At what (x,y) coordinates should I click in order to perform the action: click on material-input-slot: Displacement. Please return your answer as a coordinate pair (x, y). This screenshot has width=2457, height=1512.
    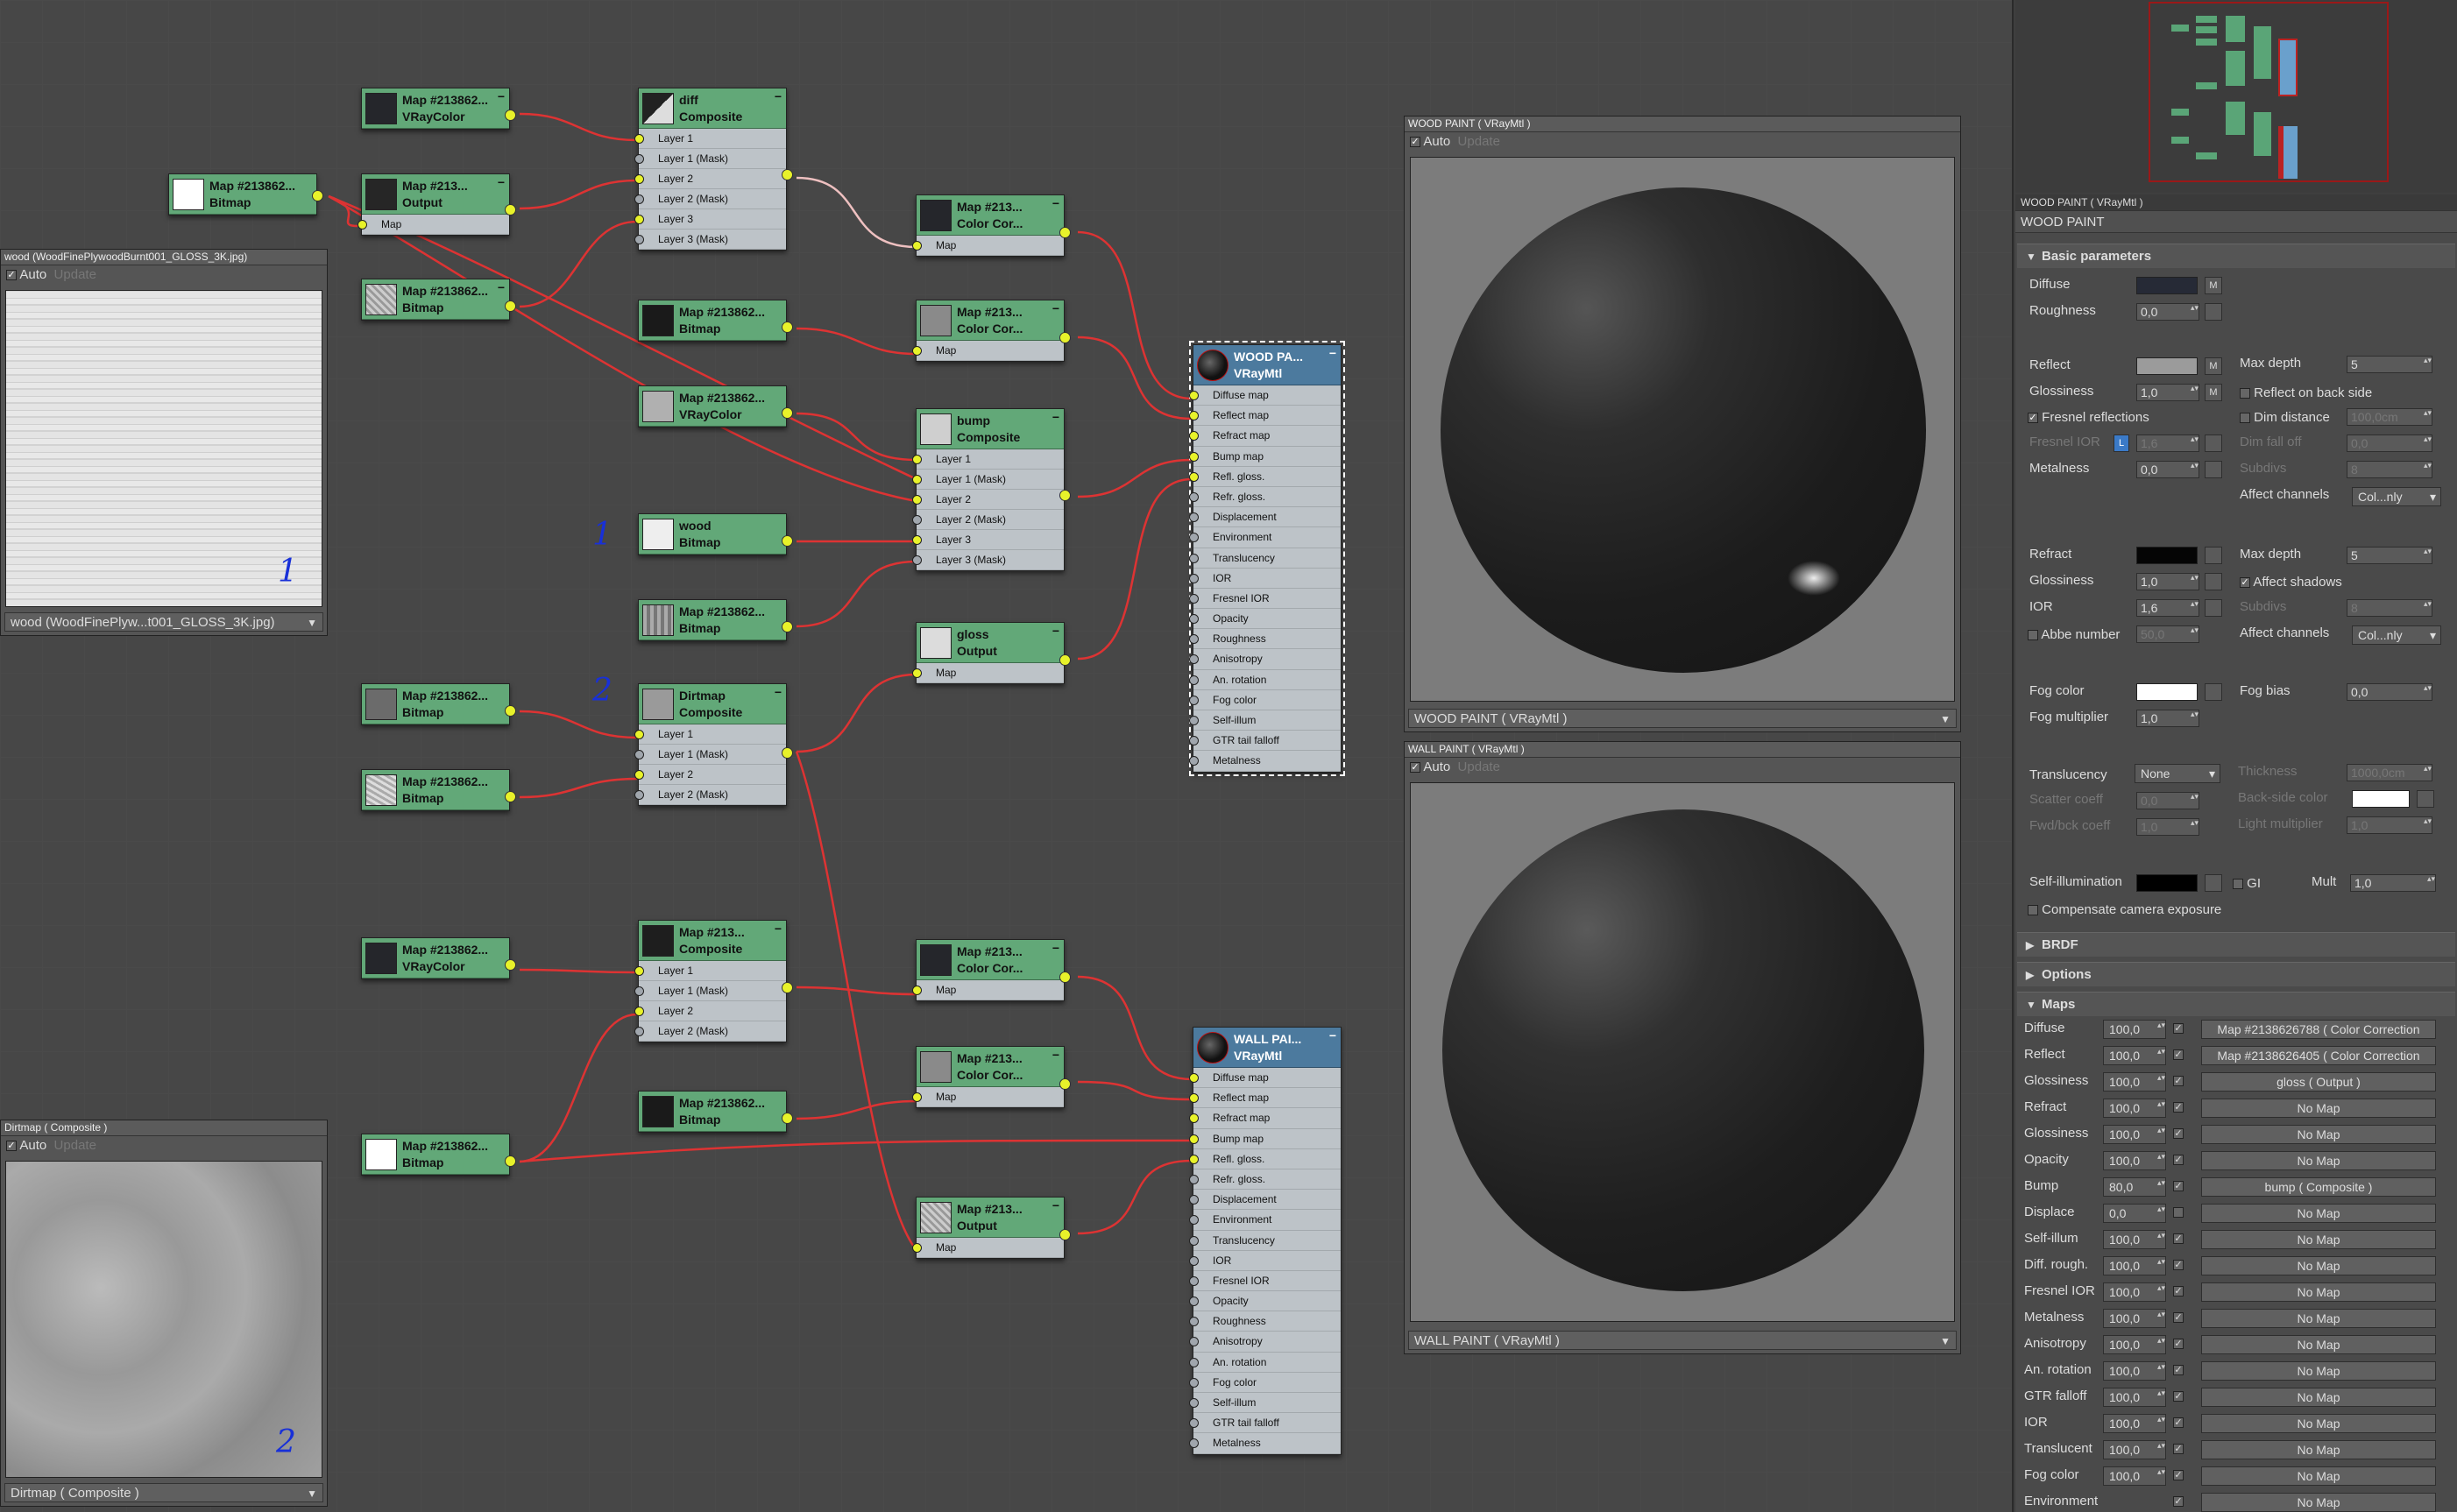
    Looking at the image, I should click on (1265, 518).